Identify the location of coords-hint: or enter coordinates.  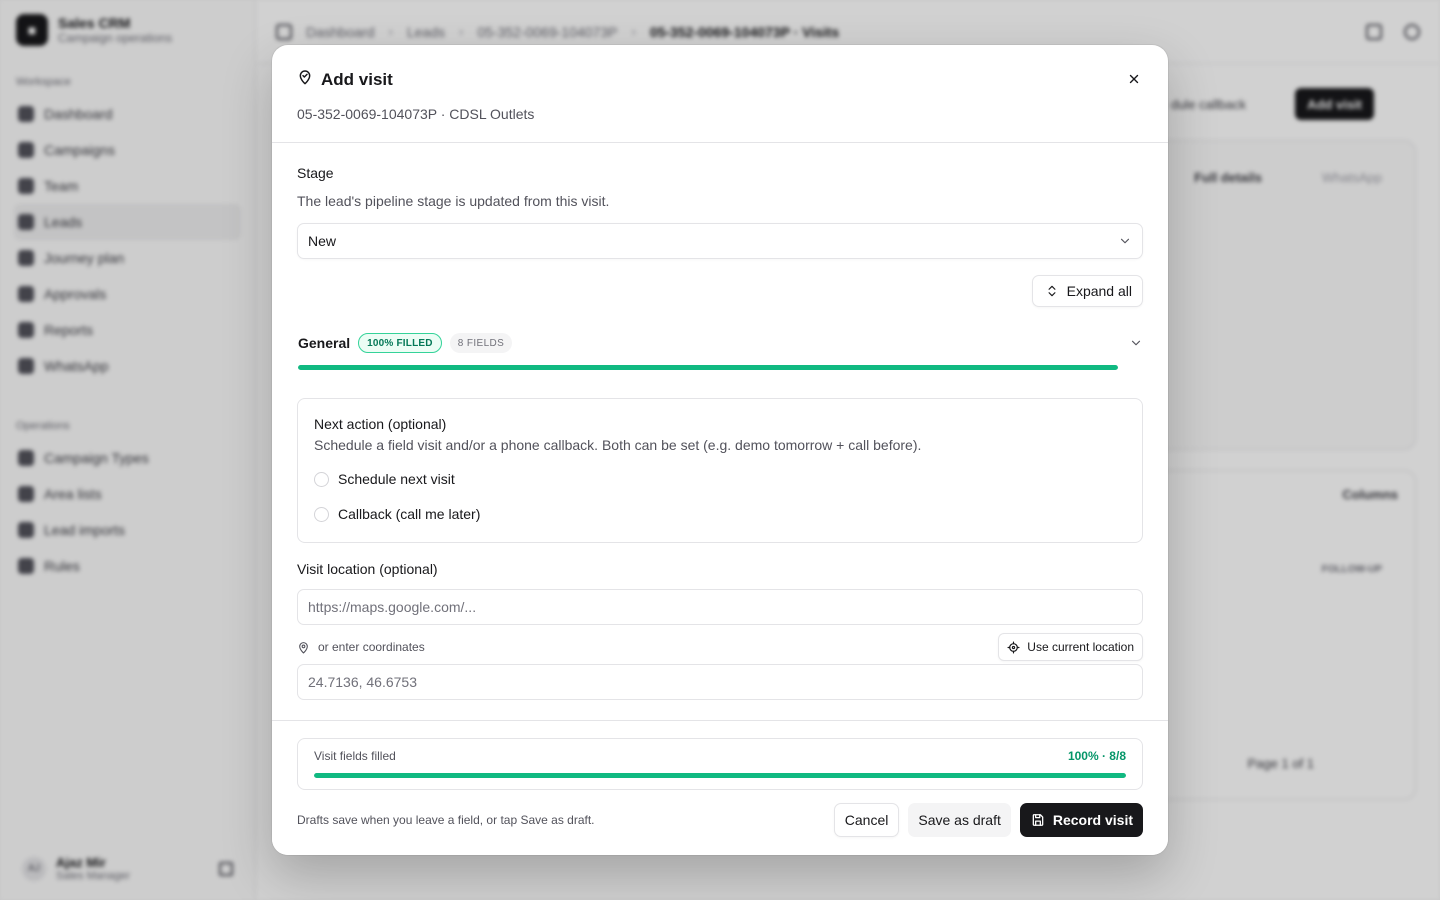
(361, 647).